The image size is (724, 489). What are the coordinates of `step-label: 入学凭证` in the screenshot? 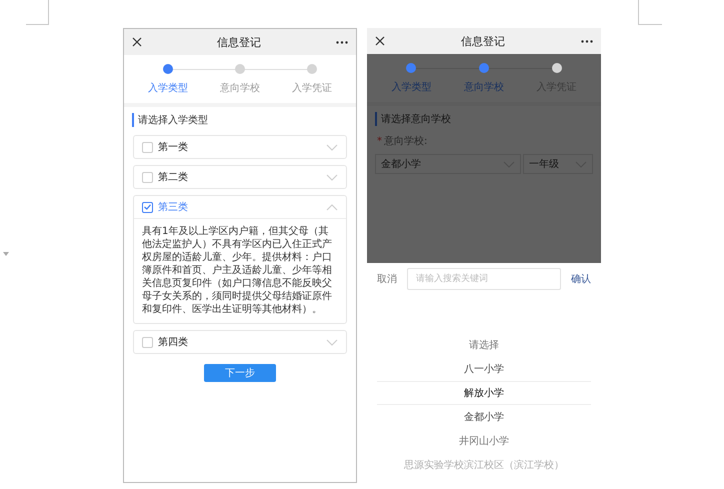 It's located at (312, 88).